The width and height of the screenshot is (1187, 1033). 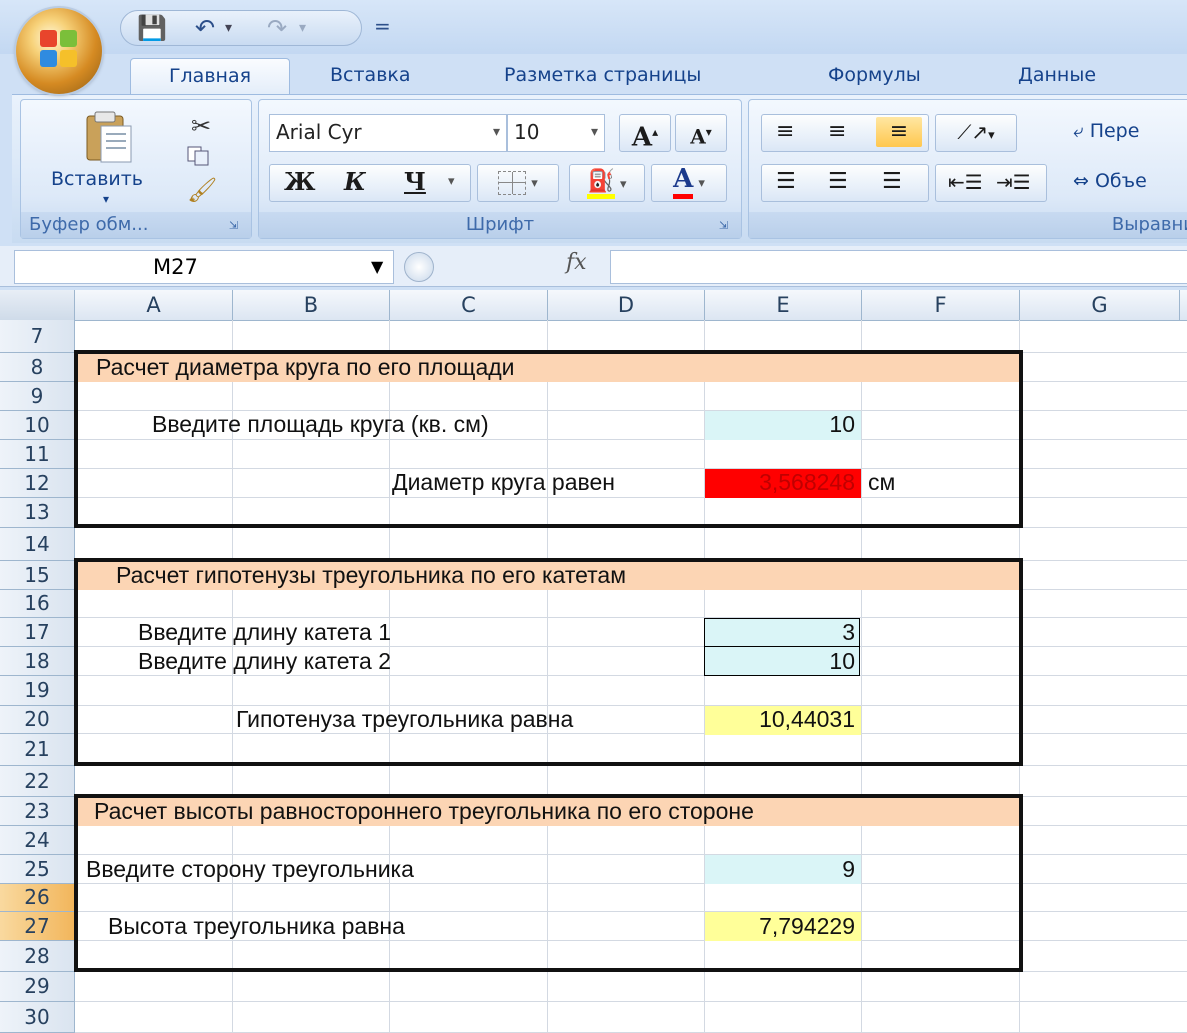 I want to click on diameter-value: 3,568248, so click(x=807, y=482).